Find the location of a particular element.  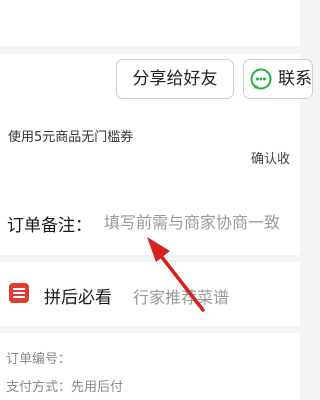

note-icon is located at coordinates (19, 293).